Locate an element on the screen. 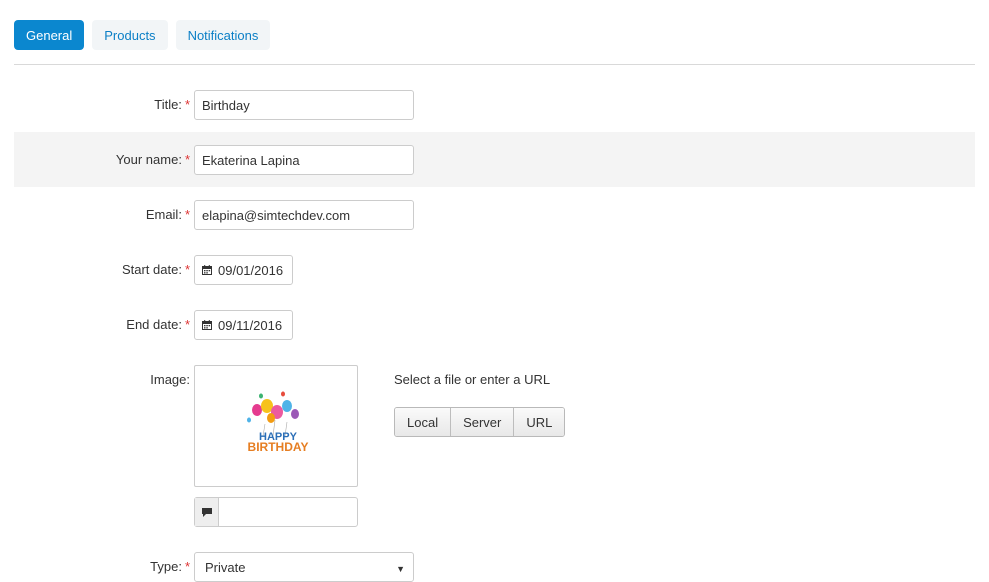 The height and width of the screenshot is (582, 989). your-name-label: Your name: * is located at coordinates (153, 159).